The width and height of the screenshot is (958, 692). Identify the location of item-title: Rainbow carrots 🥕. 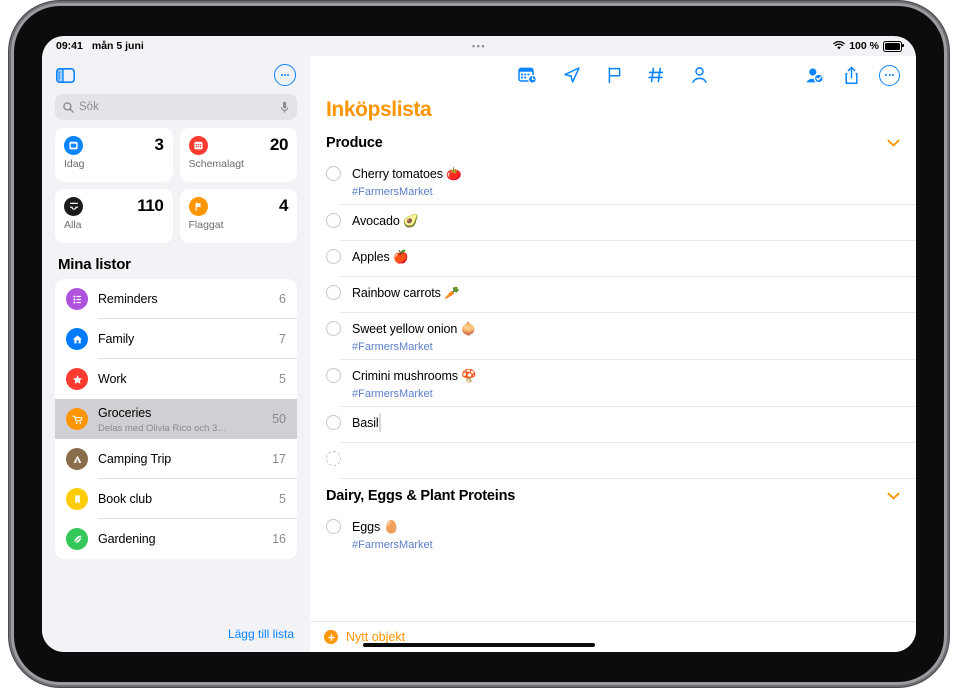
(406, 293).